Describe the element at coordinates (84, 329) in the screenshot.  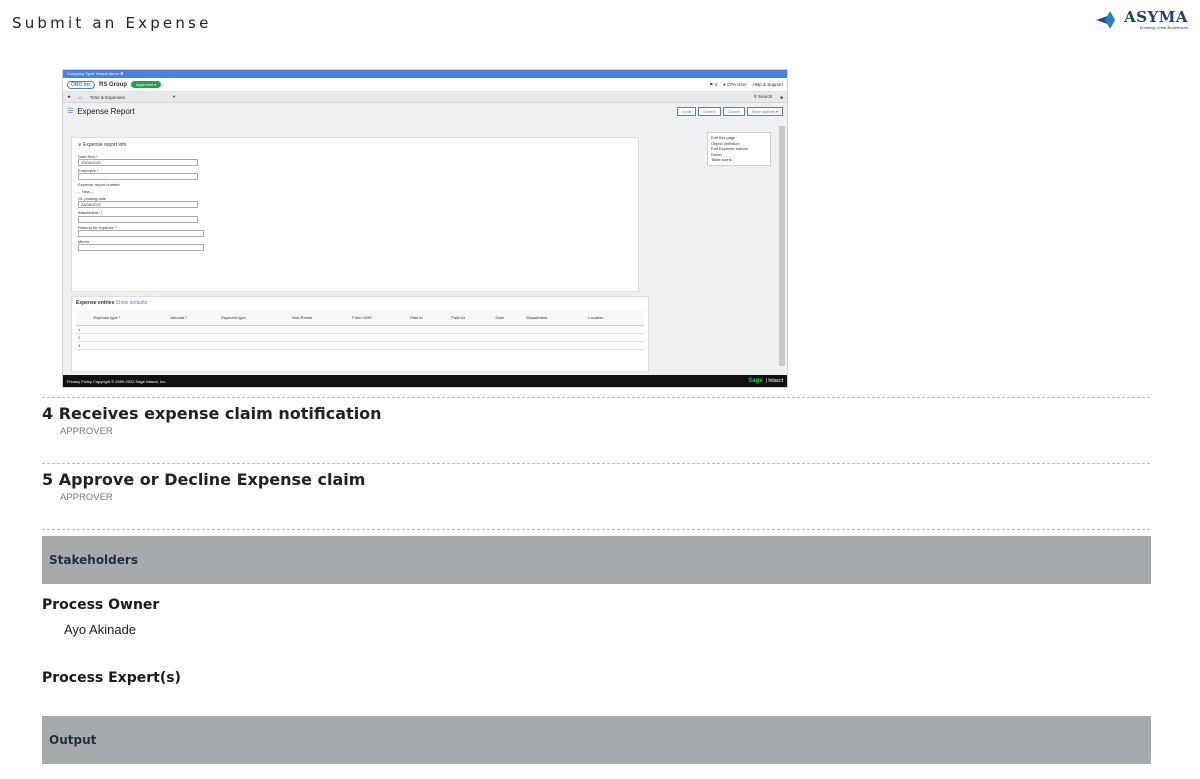
I see `row-number: 1` at that location.